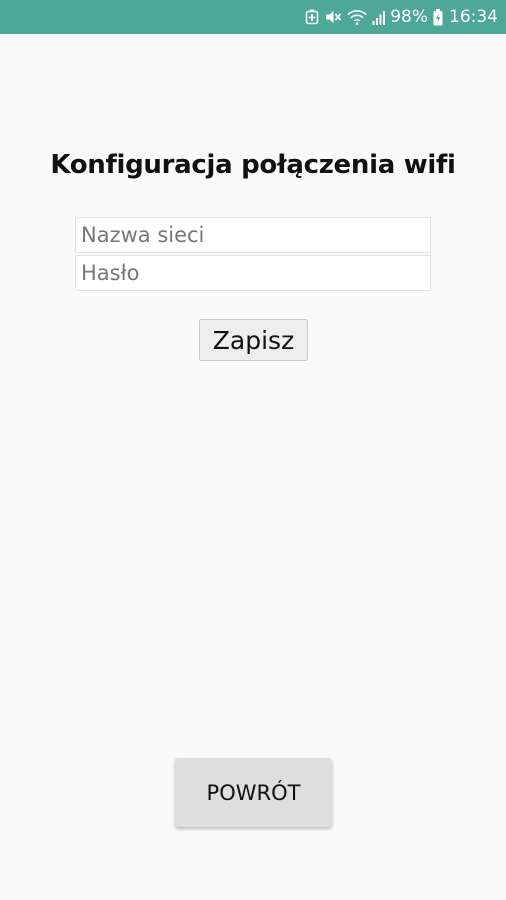 The image size is (506, 900). Describe the element at coordinates (379, 17) in the screenshot. I see `cellular-signal-icon` at that location.